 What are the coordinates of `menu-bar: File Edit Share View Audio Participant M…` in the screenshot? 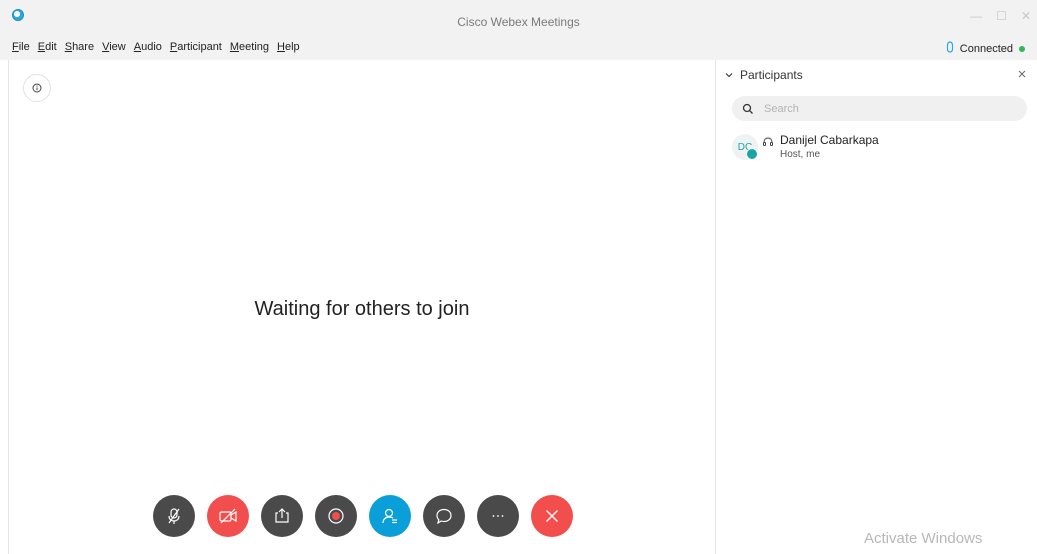 It's located at (518, 49).